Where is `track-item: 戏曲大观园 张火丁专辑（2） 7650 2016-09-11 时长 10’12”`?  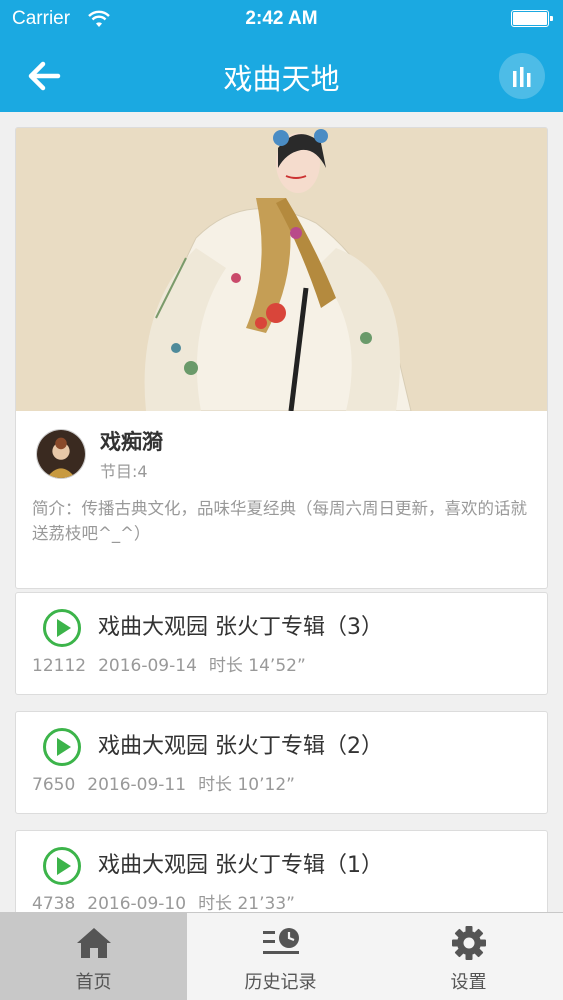
track-item: 戏曲大观园 张火丁专辑（2） 7650 2016-09-11 时长 10’12” is located at coordinates (281, 762).